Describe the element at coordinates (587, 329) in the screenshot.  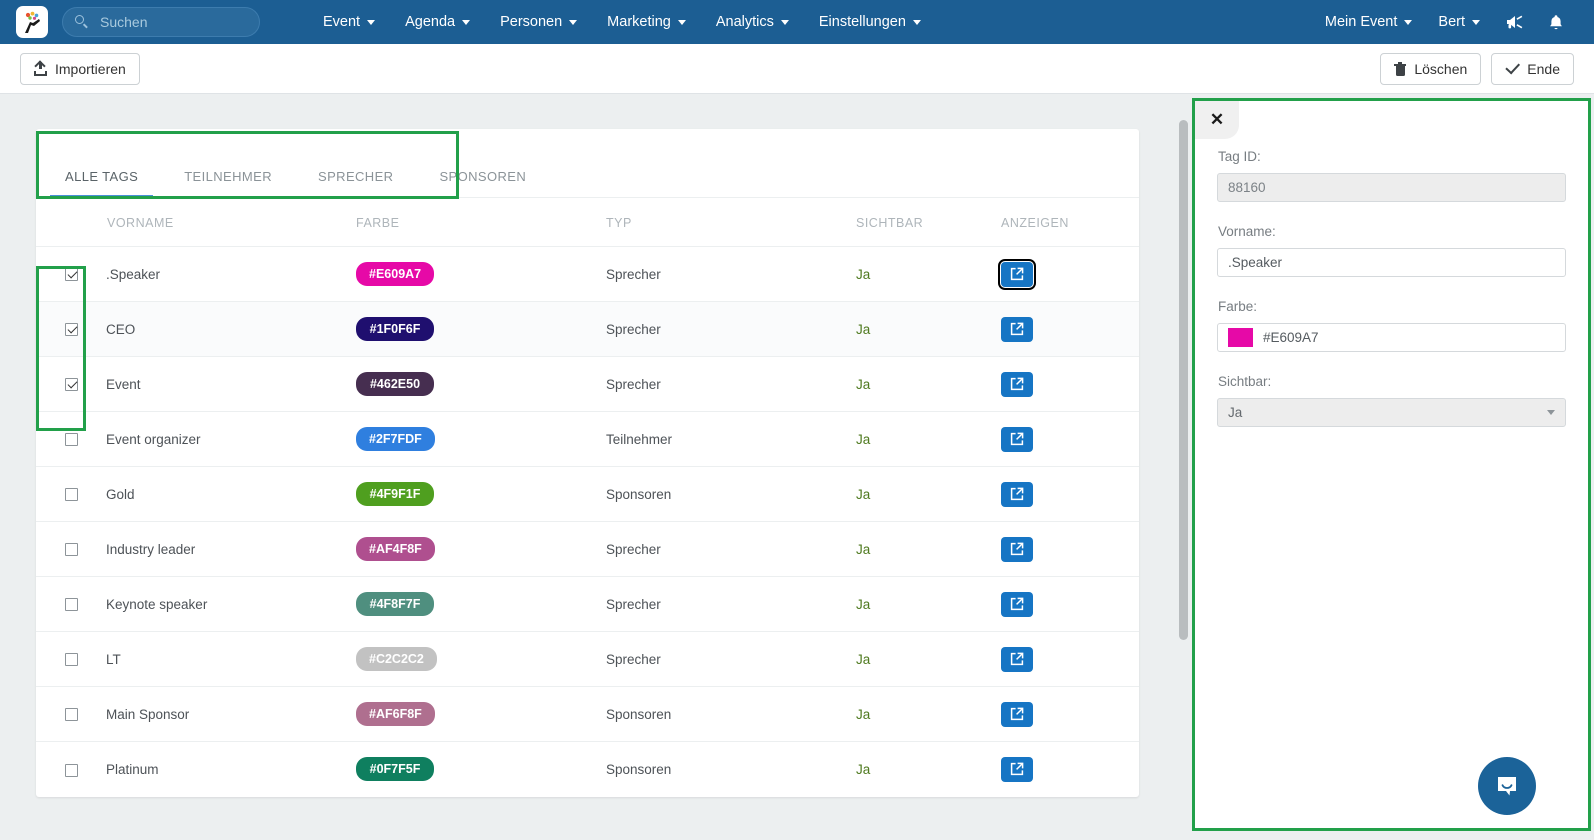
I see `table-row: CEO #1F0F6F Sprecher Ja` at that location.